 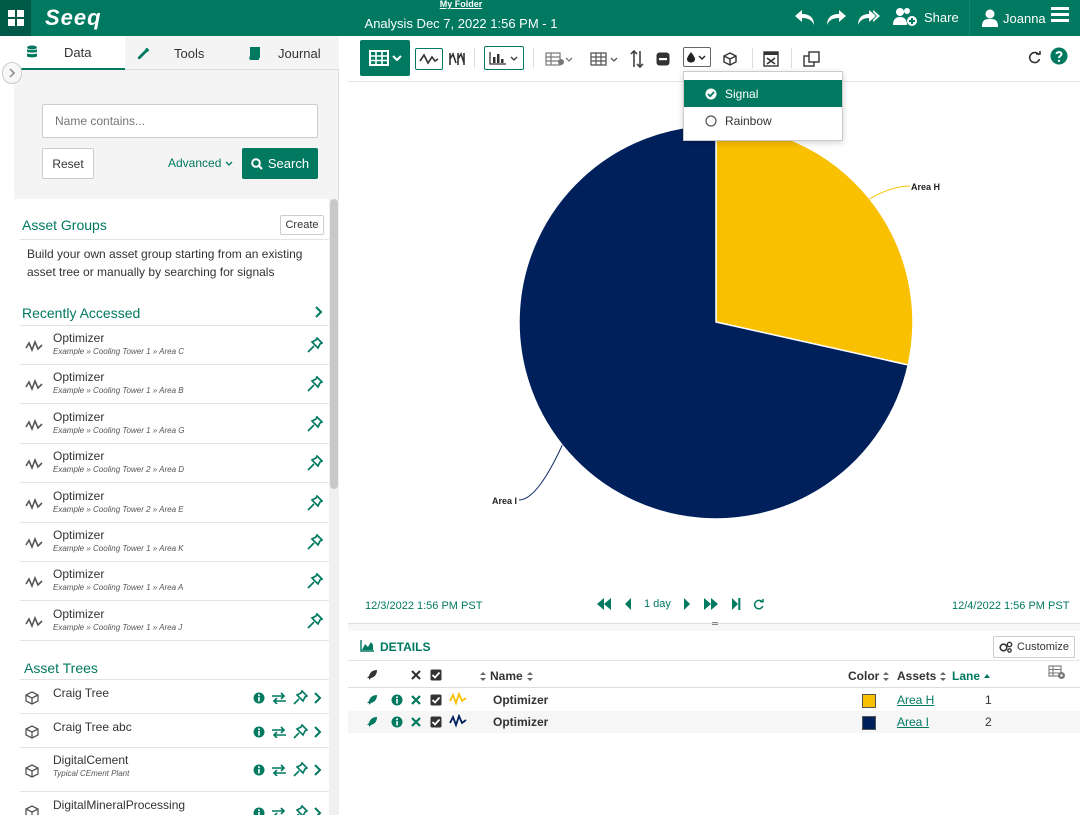 What do you see at coordinates (423, 606) in the screenshot?
I see `start-time: 12/3/2022 1:56 PM PST` at bounding box center [423, 606].